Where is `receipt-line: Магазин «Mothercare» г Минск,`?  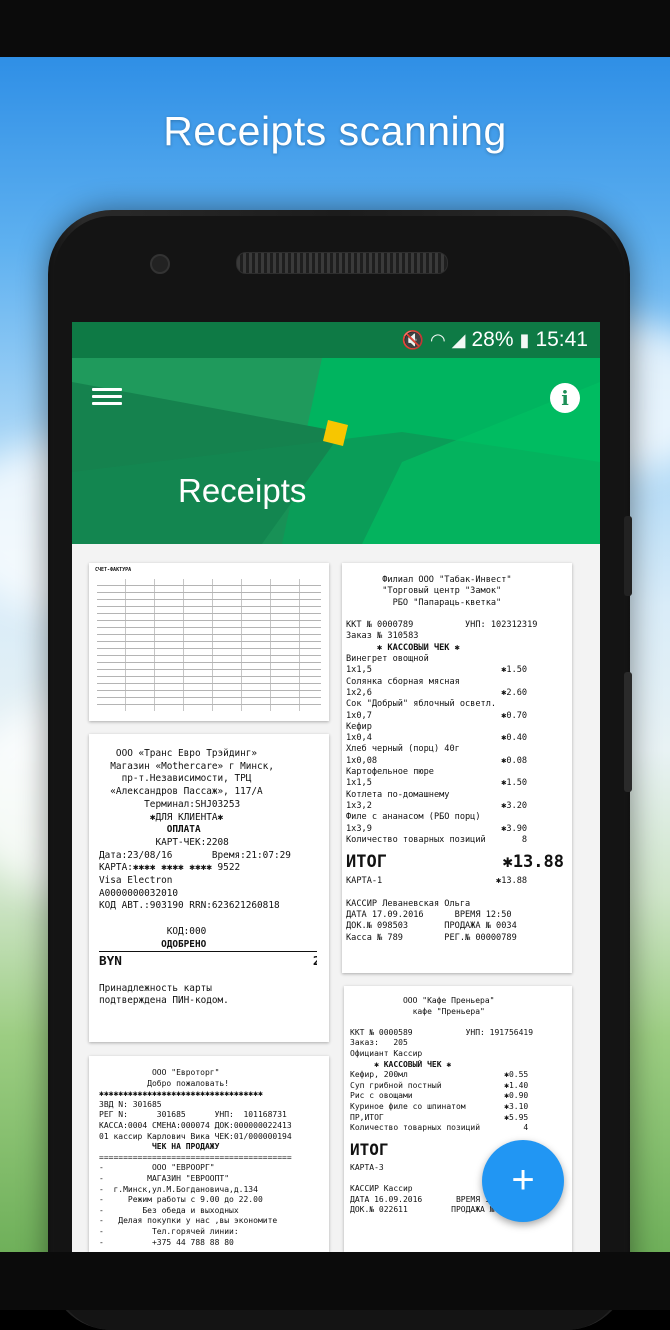 receipt-line: Магазин «Mothercare» г Минск, is located at coordinates (186, 766).